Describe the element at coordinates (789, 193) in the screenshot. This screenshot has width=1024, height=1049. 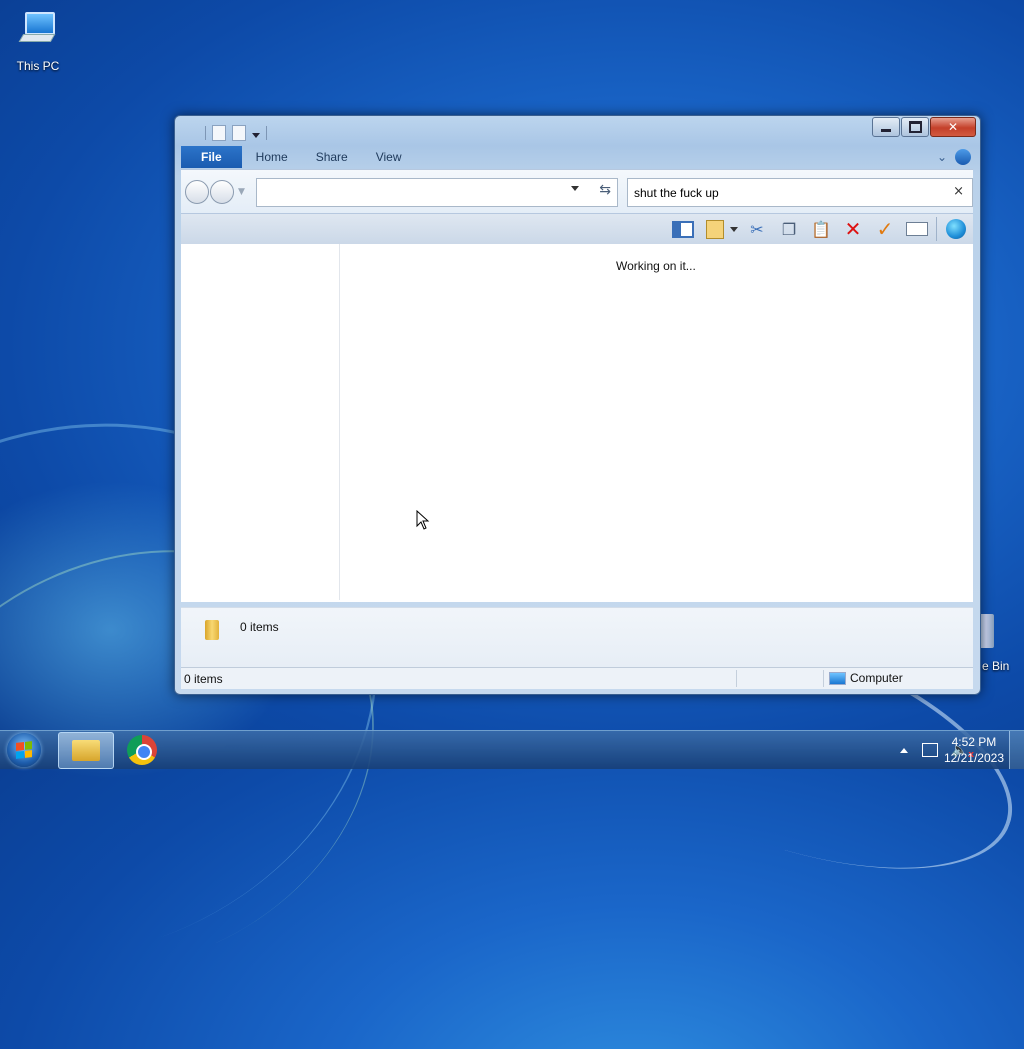
I see `search-input` at that location.